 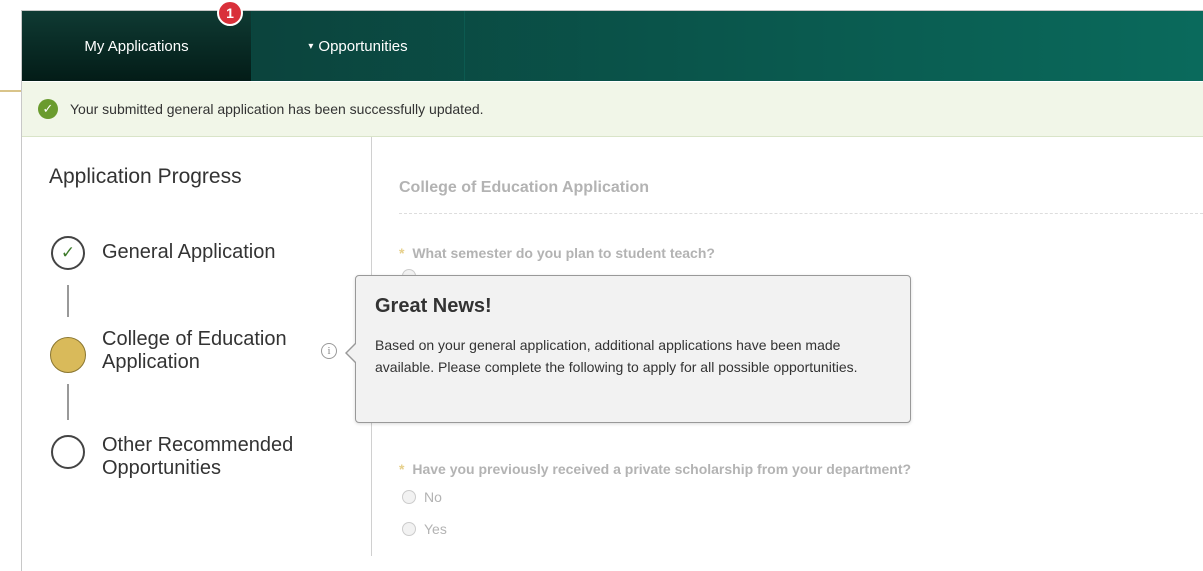 What do you see at coordinates (198, 456) in the screenshot?
I see `step-other-opportunities-label: Other Recommended Opportunities` at bounding box center [198, 456].